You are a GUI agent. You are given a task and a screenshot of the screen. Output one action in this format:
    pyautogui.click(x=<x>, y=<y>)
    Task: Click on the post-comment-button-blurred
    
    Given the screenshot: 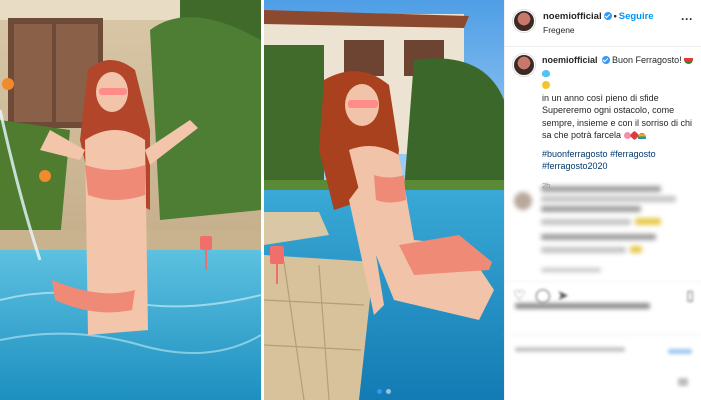 What is the action you would take?
    pyautogui.click(x=680, y=351)
    